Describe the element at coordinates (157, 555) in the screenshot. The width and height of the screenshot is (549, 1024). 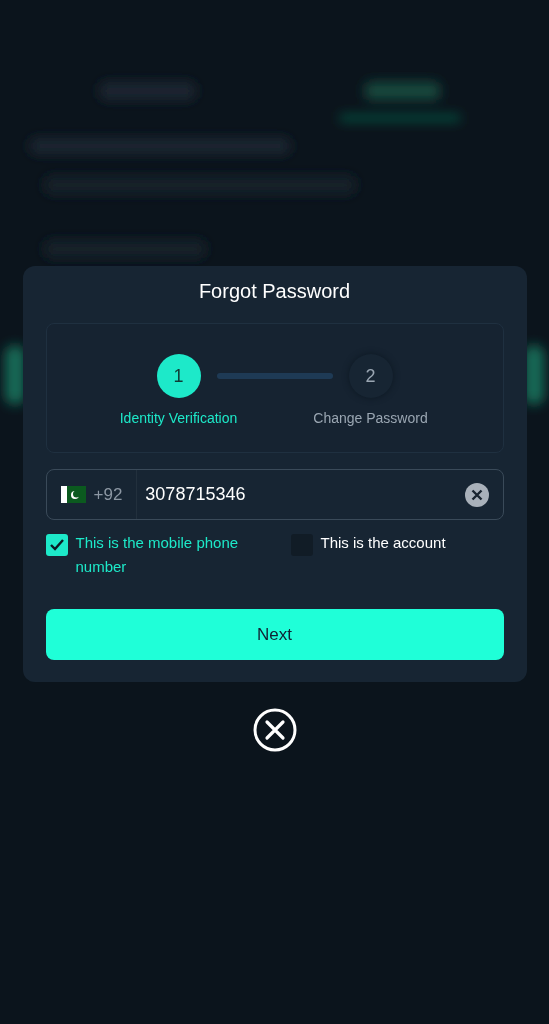
I see `option-label: This is the mobile phone number` at that location.